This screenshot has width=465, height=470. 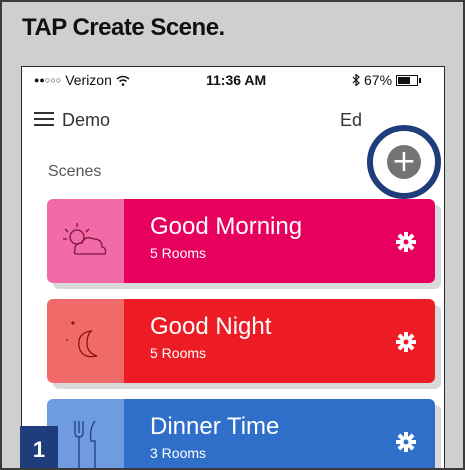 I want to click on highlight-ring: +, so click(x=404, y=162).